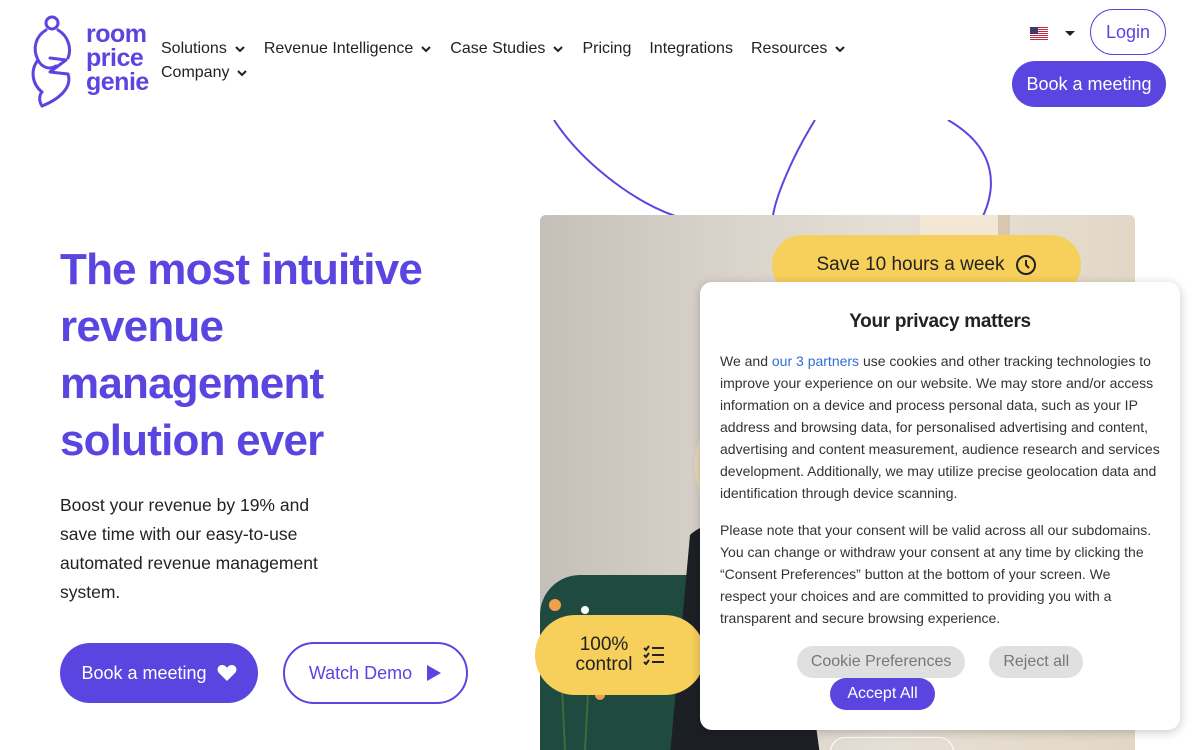 The height and width of the screenshot is (750, 1200). What do you see at coordinates (1039, 33) in the screenshot?
I see `us-flag-icon` at bounding box center [1039, 33].